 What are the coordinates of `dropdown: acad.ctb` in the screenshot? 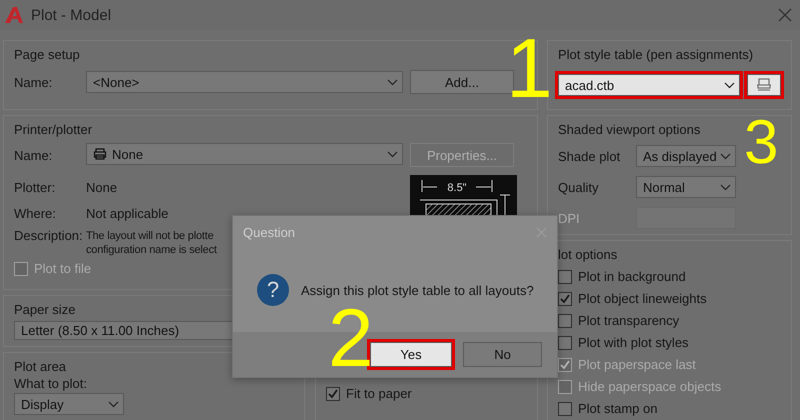 It's located at (649, 85).